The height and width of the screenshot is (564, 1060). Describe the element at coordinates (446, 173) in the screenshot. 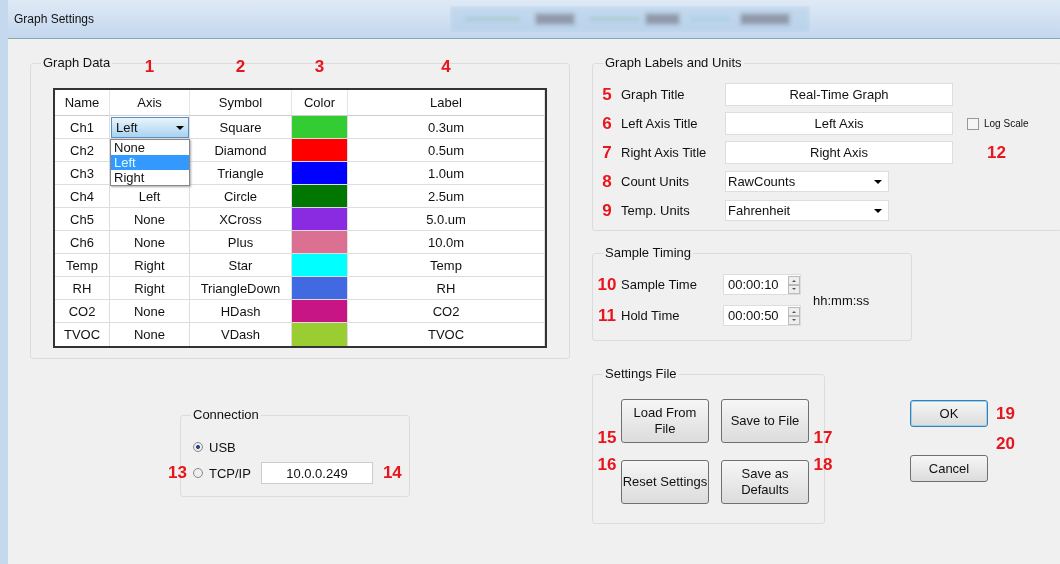

I see `table-cell: 1.0um` at that location.